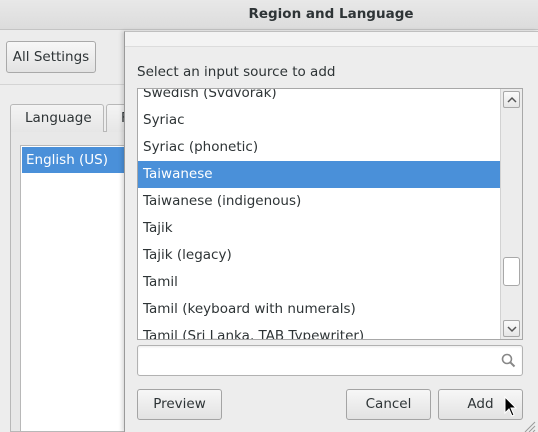  Describe the element at coordinates (511, 271) in the screenshot. I see `scrollbar-thumb` at that location.